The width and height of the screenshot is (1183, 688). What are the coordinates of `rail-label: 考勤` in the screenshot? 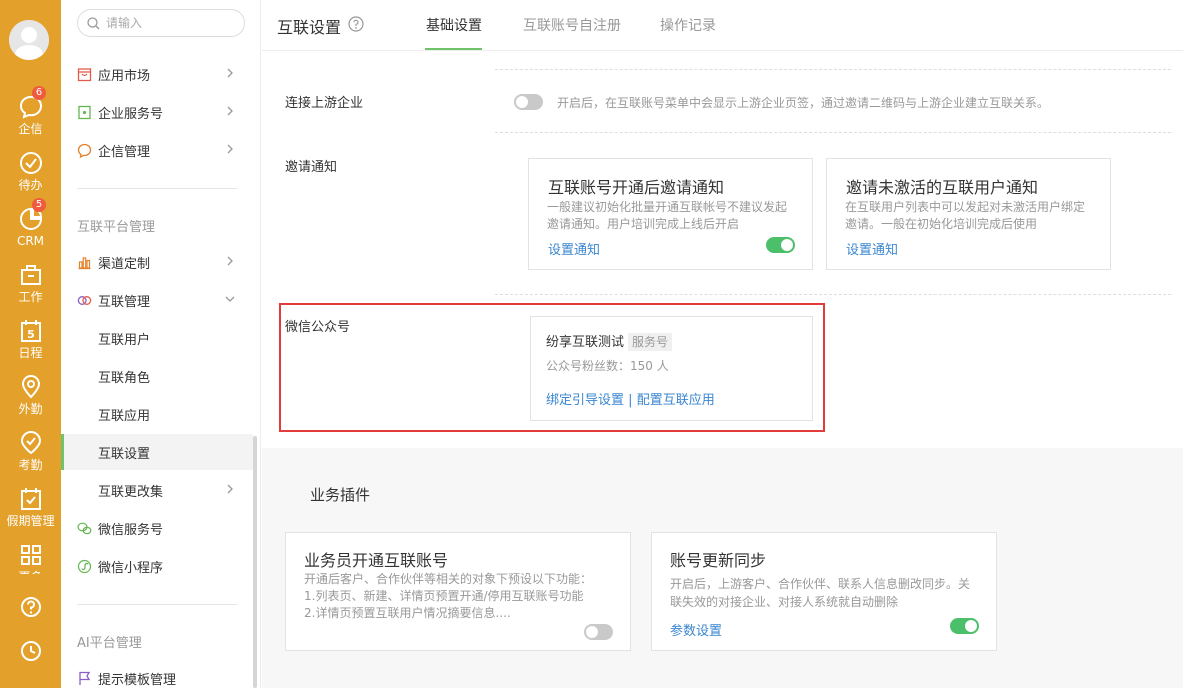 It's located at (30, 465).